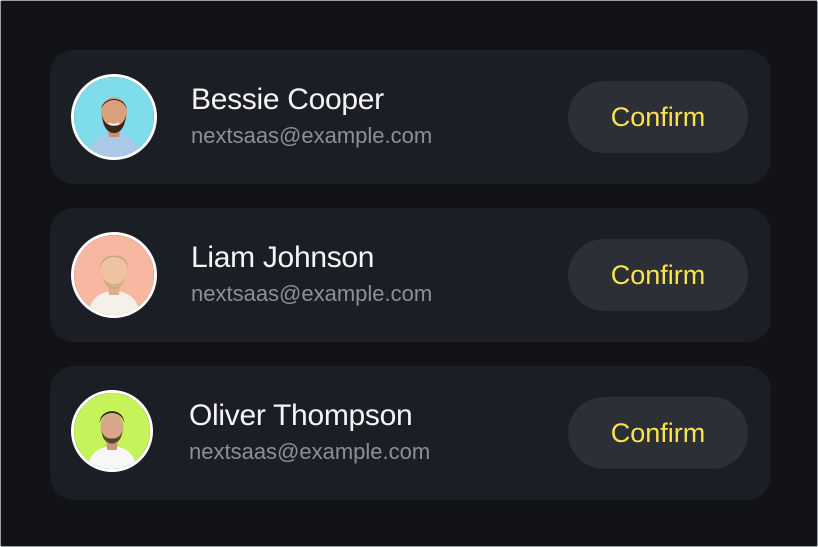 Image resolution: width=818 pixels, height=547 pixels. Describe the element at coordinates (301, 415) in the screenshot. I see `contact-name: Oliver Thompson` at that location.